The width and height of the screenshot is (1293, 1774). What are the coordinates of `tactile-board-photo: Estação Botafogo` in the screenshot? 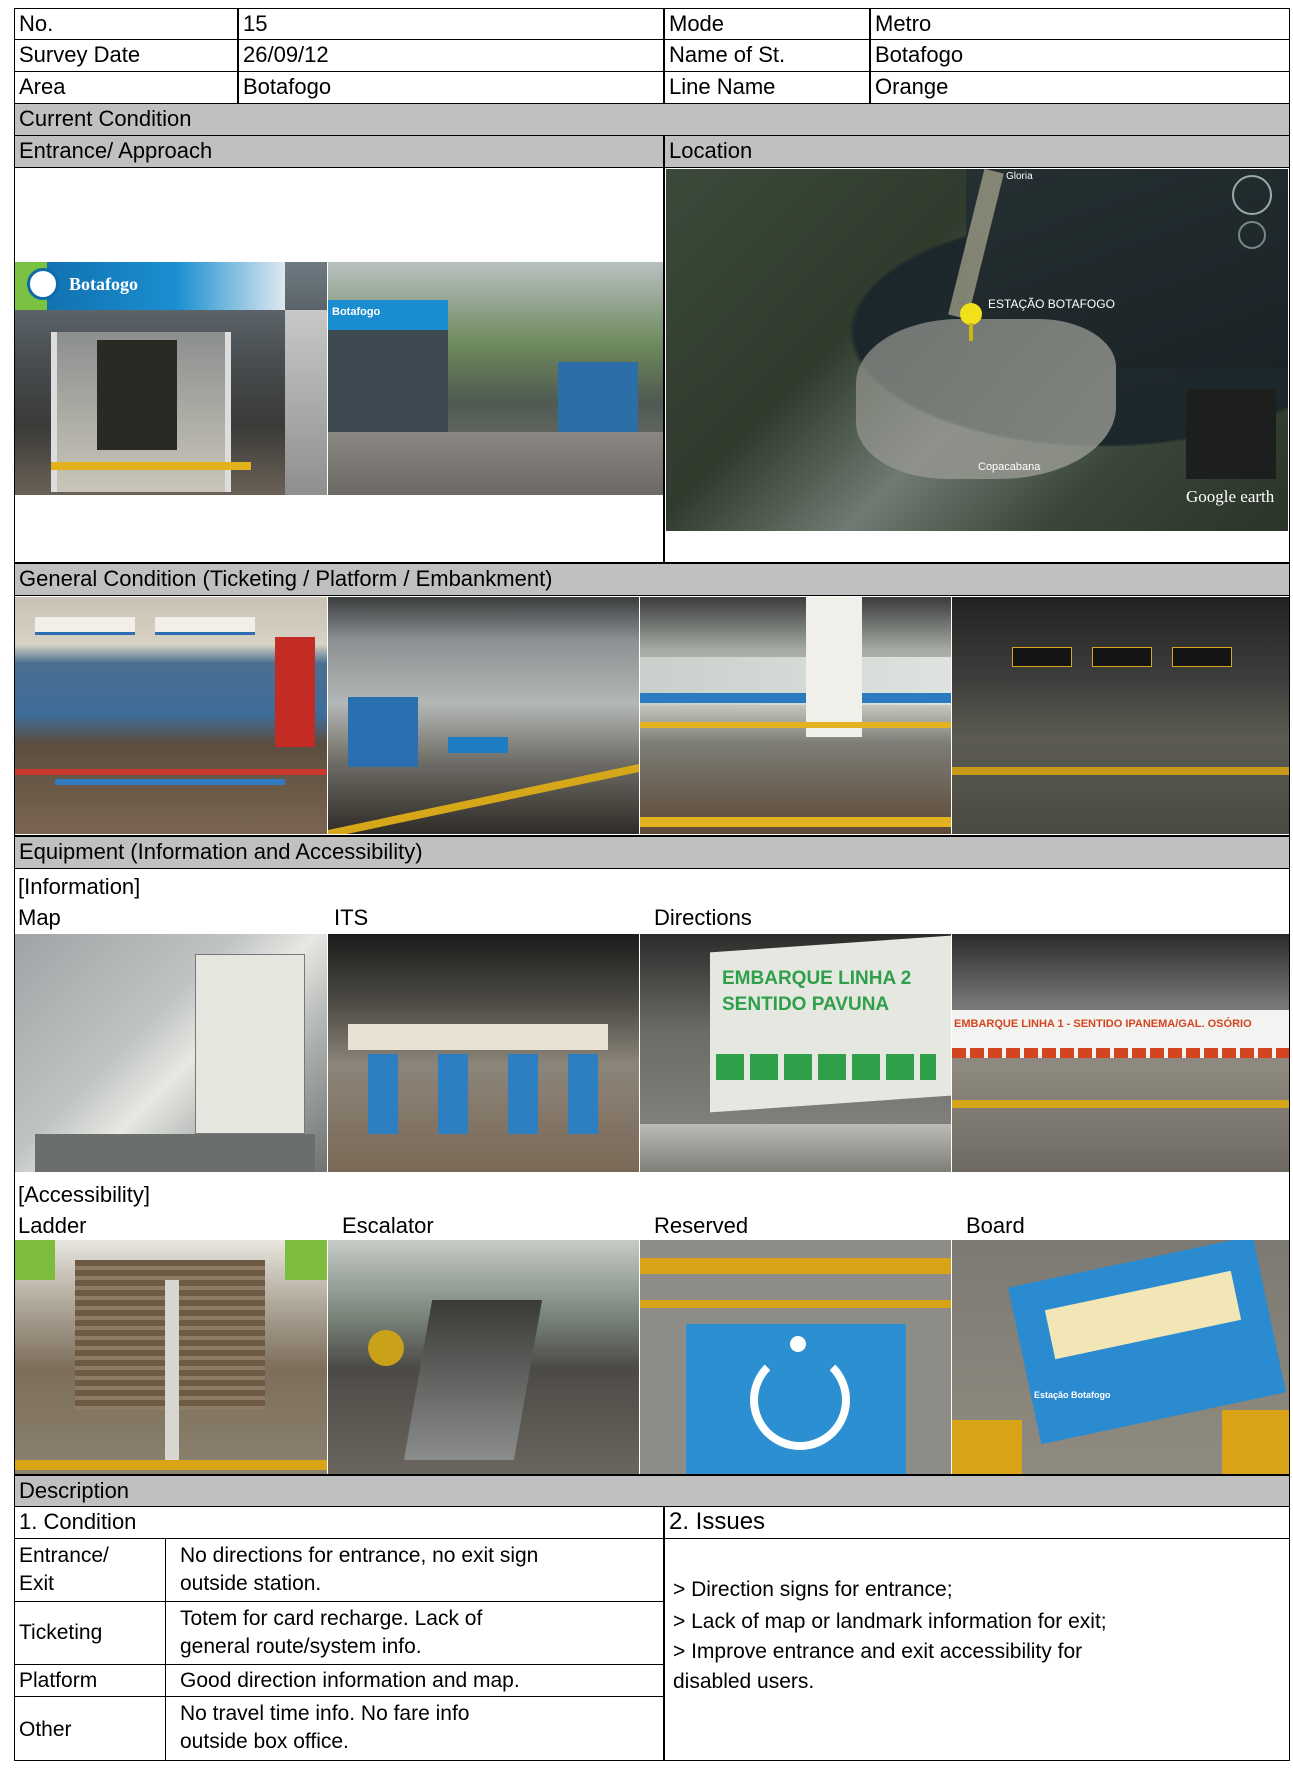 It's located at (1120, 1357).